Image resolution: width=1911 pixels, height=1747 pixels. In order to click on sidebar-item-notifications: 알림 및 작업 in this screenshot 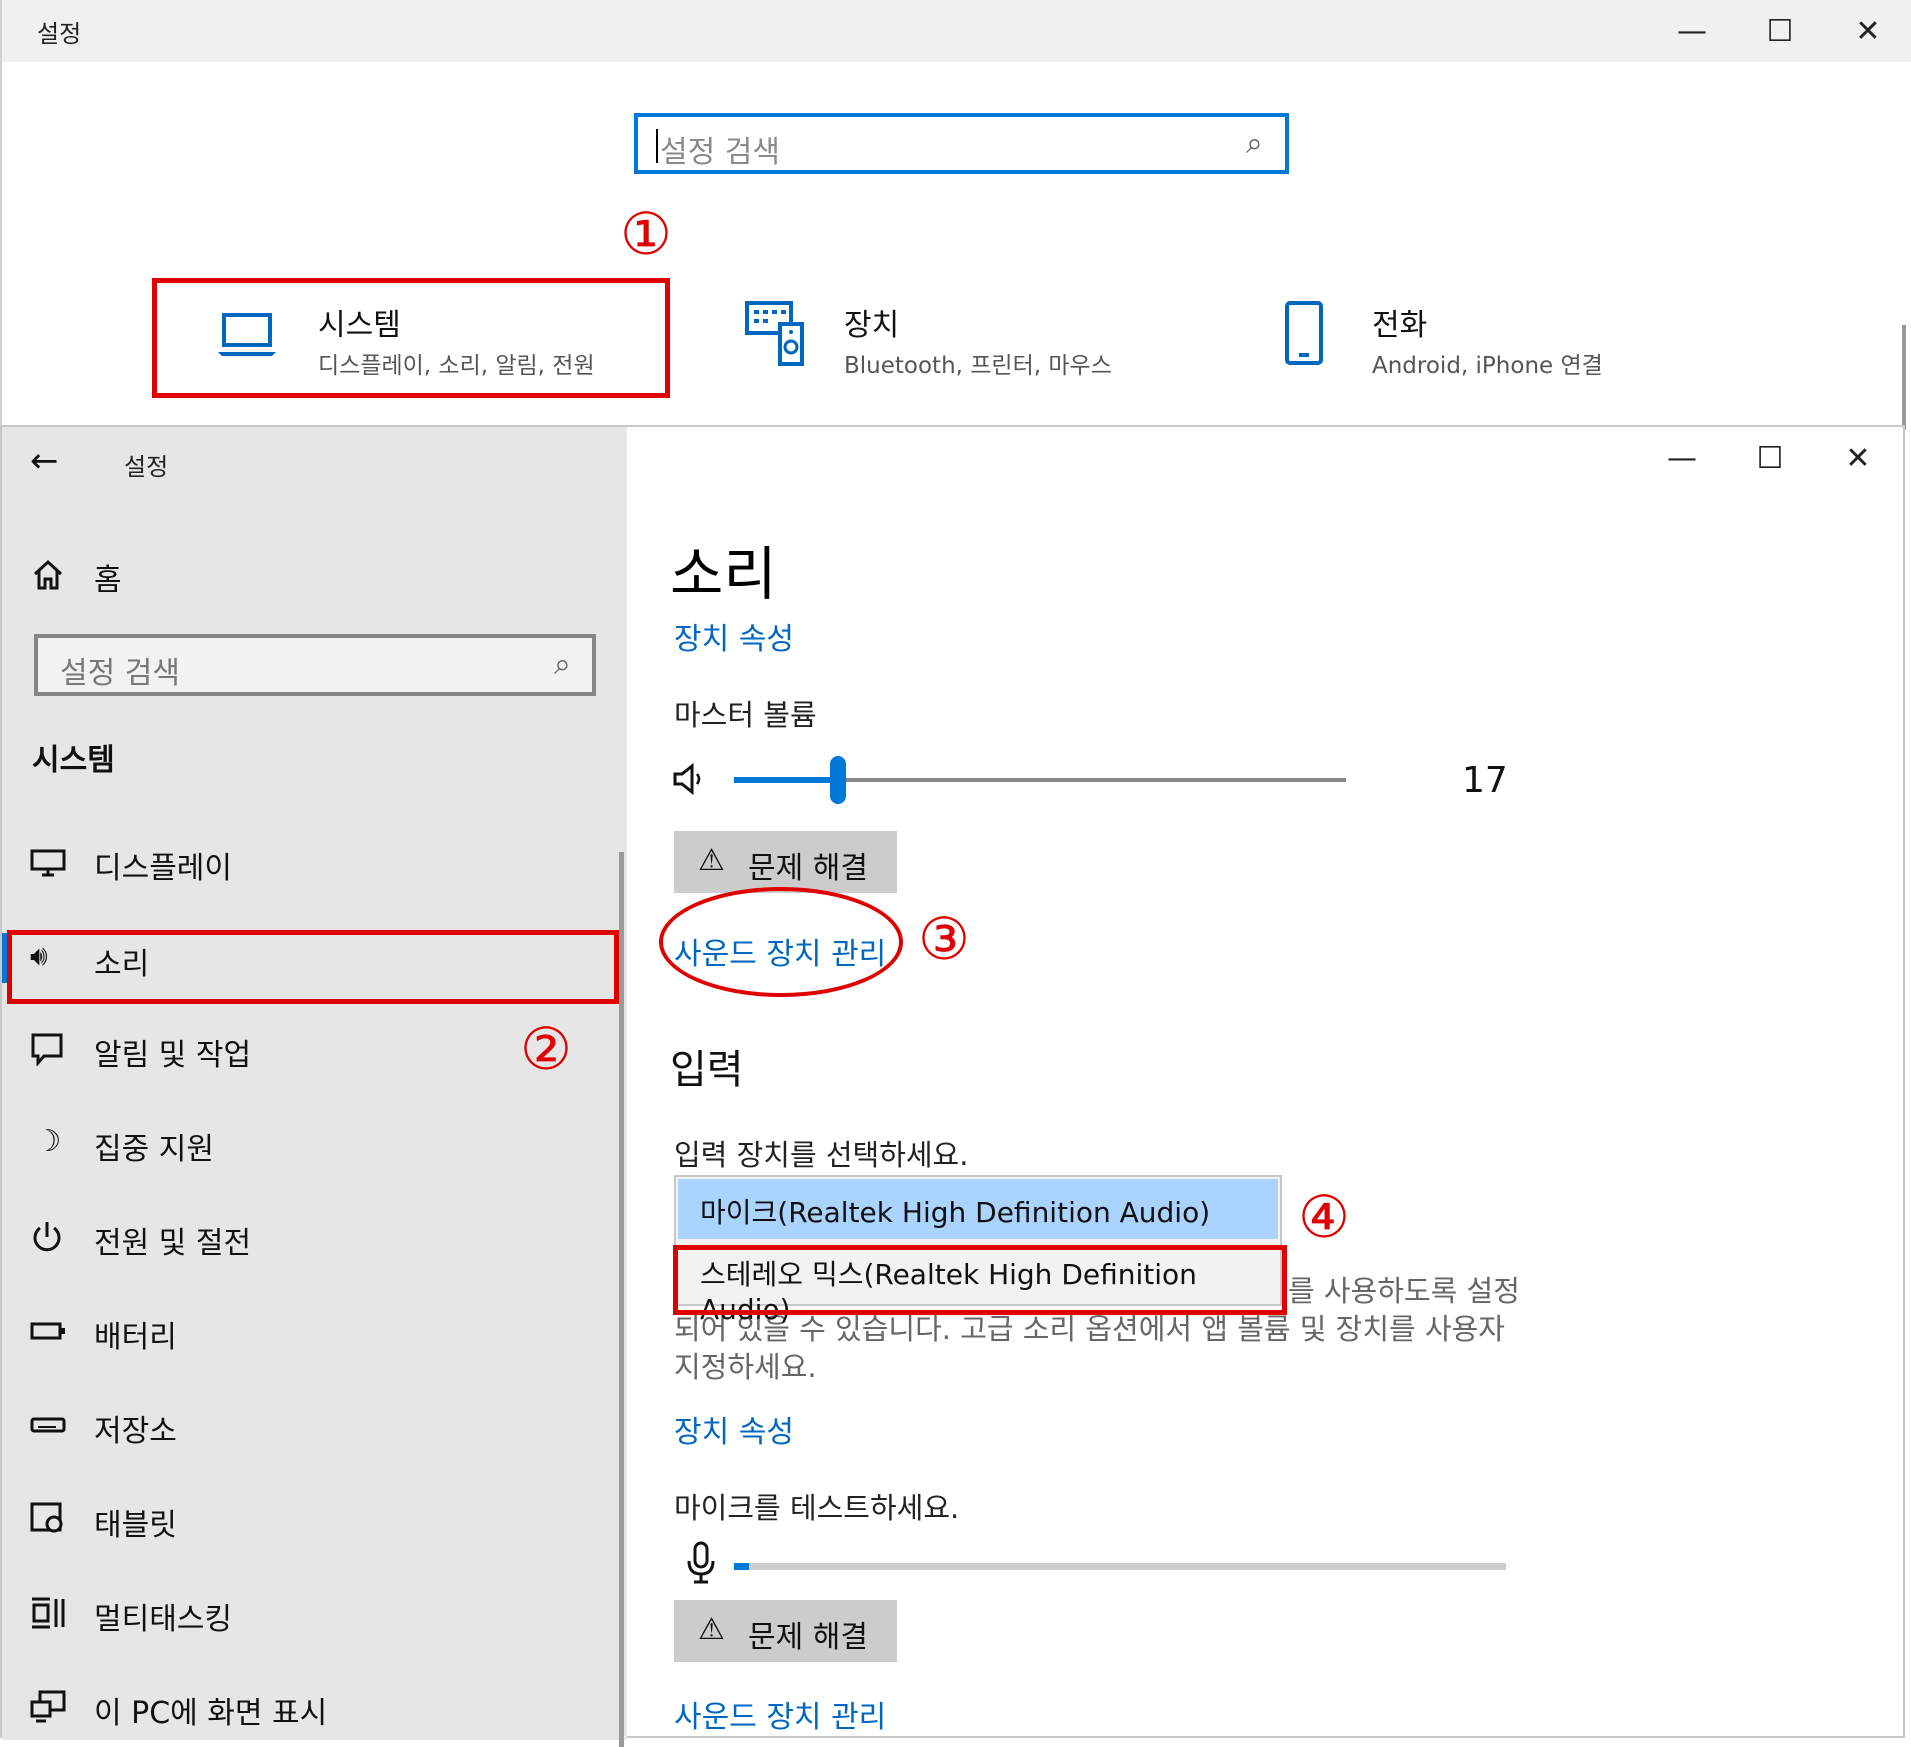, I will do `click(252, 1049)`.